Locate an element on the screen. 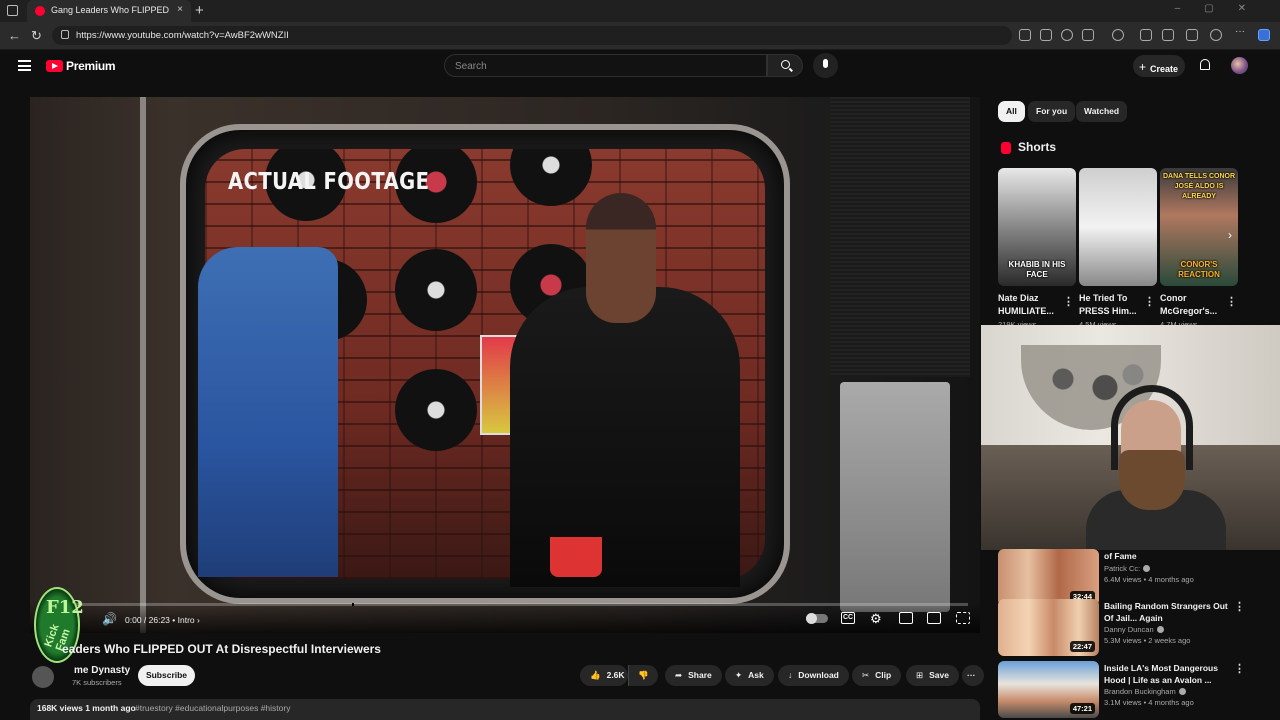 This screenshot has height=720, width=1280. reload-icon: ↻ is located at coordinates (36, 36).